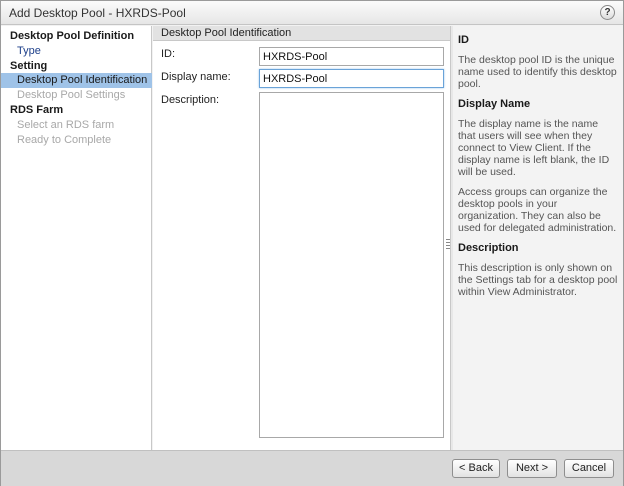 Image resolution: width=624 pixels, height=486 pixels. I want to click on dialog-footer: < Back Next > Cancel, so click(312, 468).